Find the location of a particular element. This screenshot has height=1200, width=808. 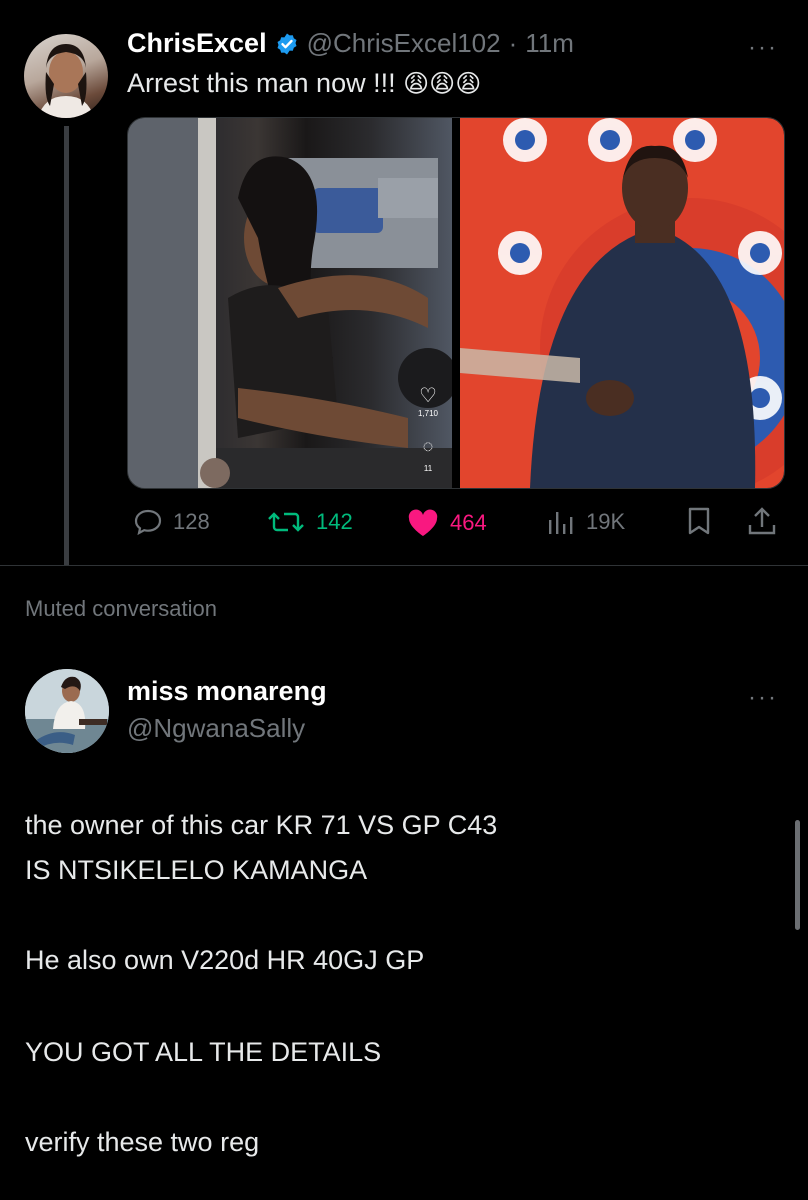

bookmark-button is located at coordinates (699, 523).